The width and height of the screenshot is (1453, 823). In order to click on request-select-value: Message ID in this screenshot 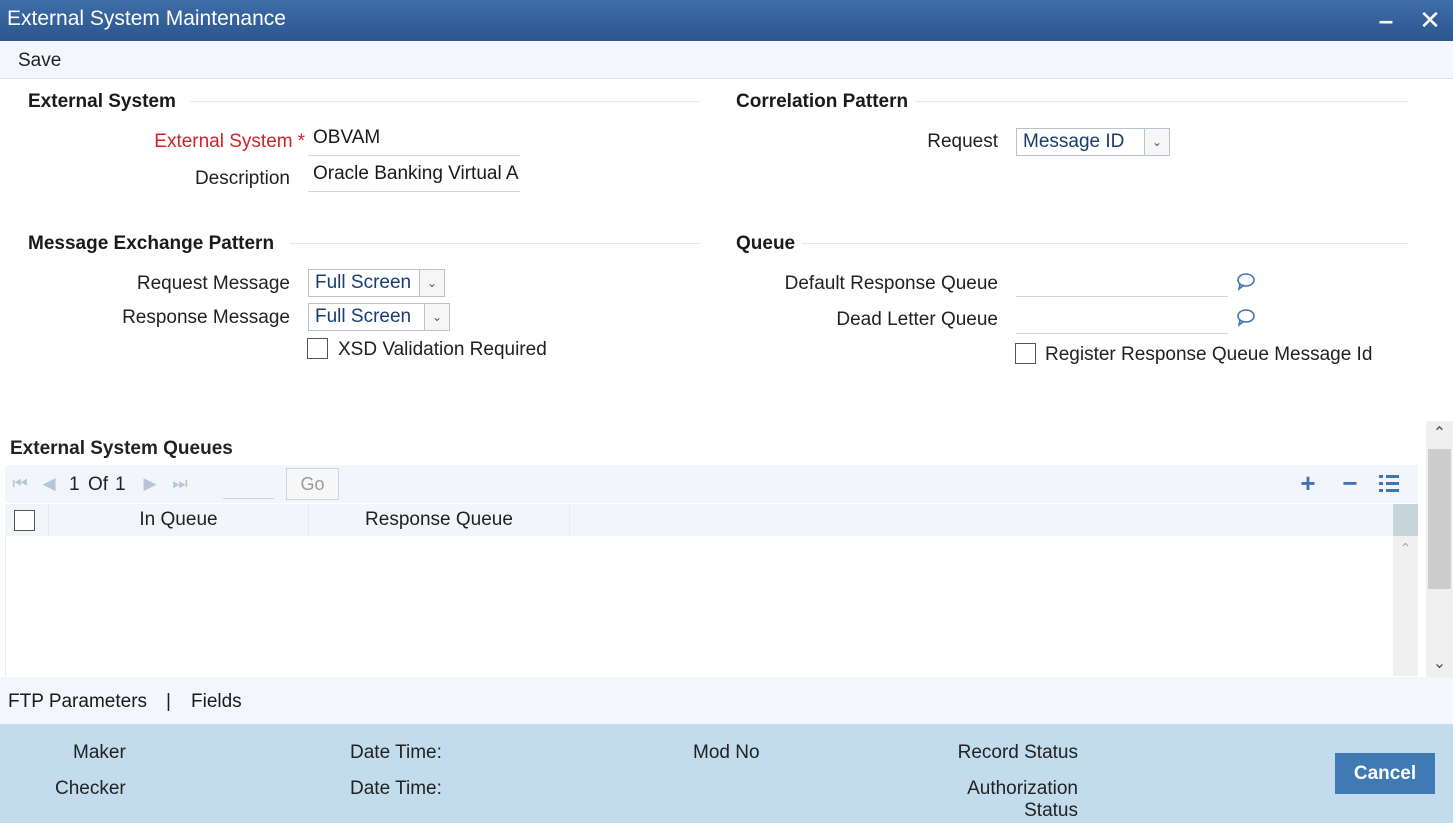, I will do `click(1074, 141)`.